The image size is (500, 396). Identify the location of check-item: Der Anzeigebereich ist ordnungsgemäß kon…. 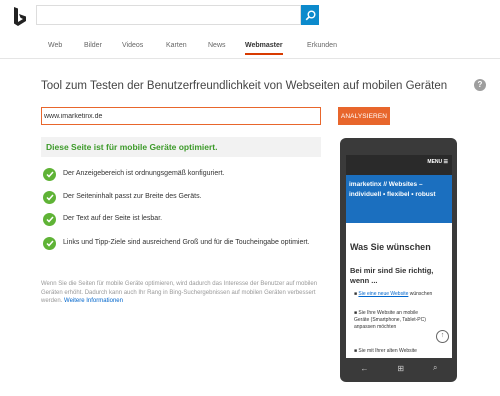
(183, 174).